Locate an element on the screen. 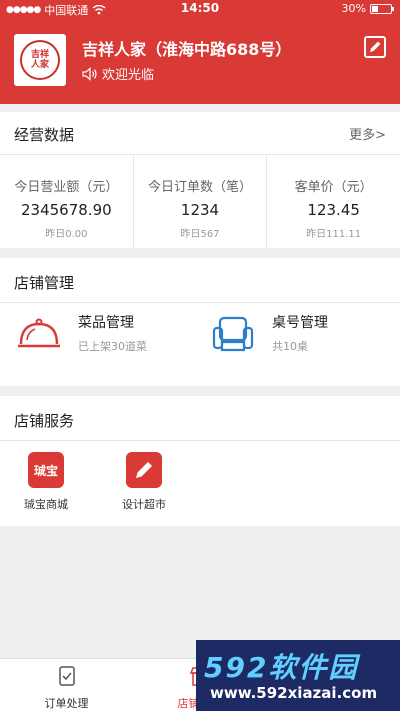  table-management-sub: 共10桌 is located at coordinates (290, 346).